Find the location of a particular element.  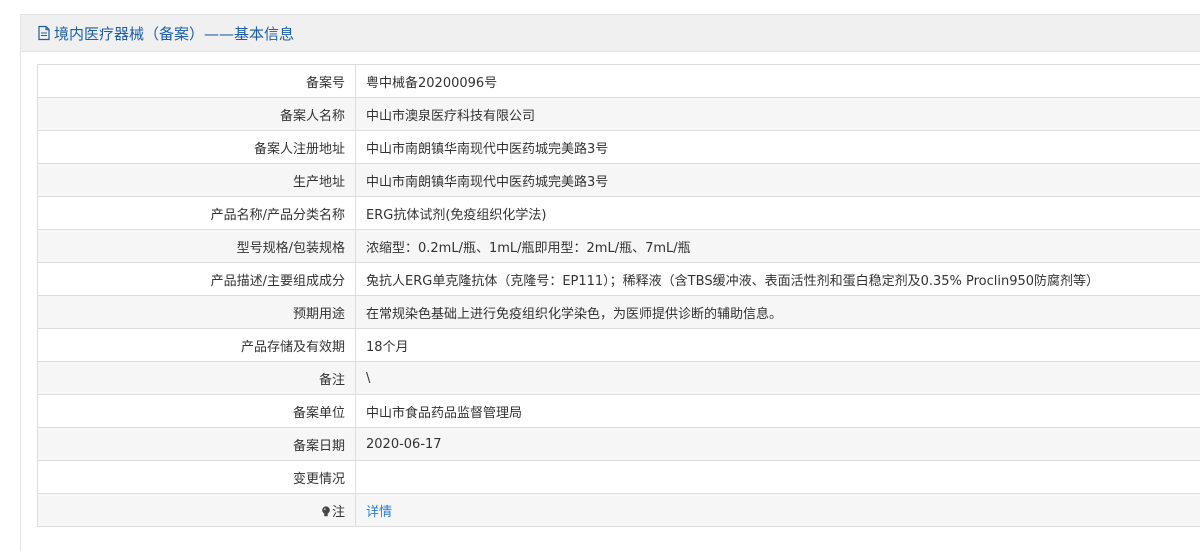

row-value: ERG抗体试剂(免疫组织化学法) is located at coordinates (777, 213).